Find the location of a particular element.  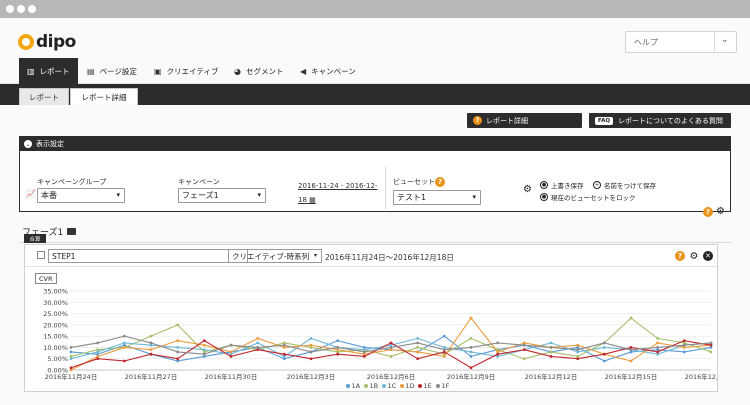

view-preset-select: テスト1 ▾ is located at coordinates (437, 197).